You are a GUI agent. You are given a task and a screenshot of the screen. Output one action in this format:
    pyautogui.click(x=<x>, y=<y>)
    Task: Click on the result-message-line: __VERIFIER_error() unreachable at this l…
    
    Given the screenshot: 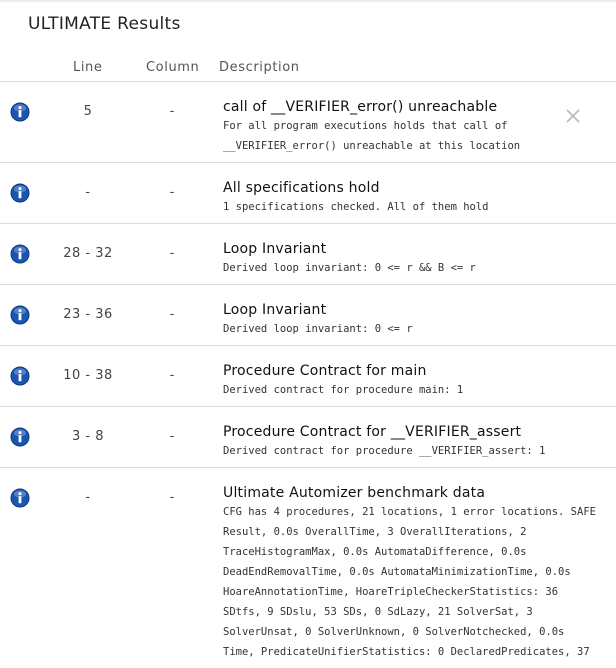 What is the action you would take?
    pyautogui.click(x=372, y=146)
    